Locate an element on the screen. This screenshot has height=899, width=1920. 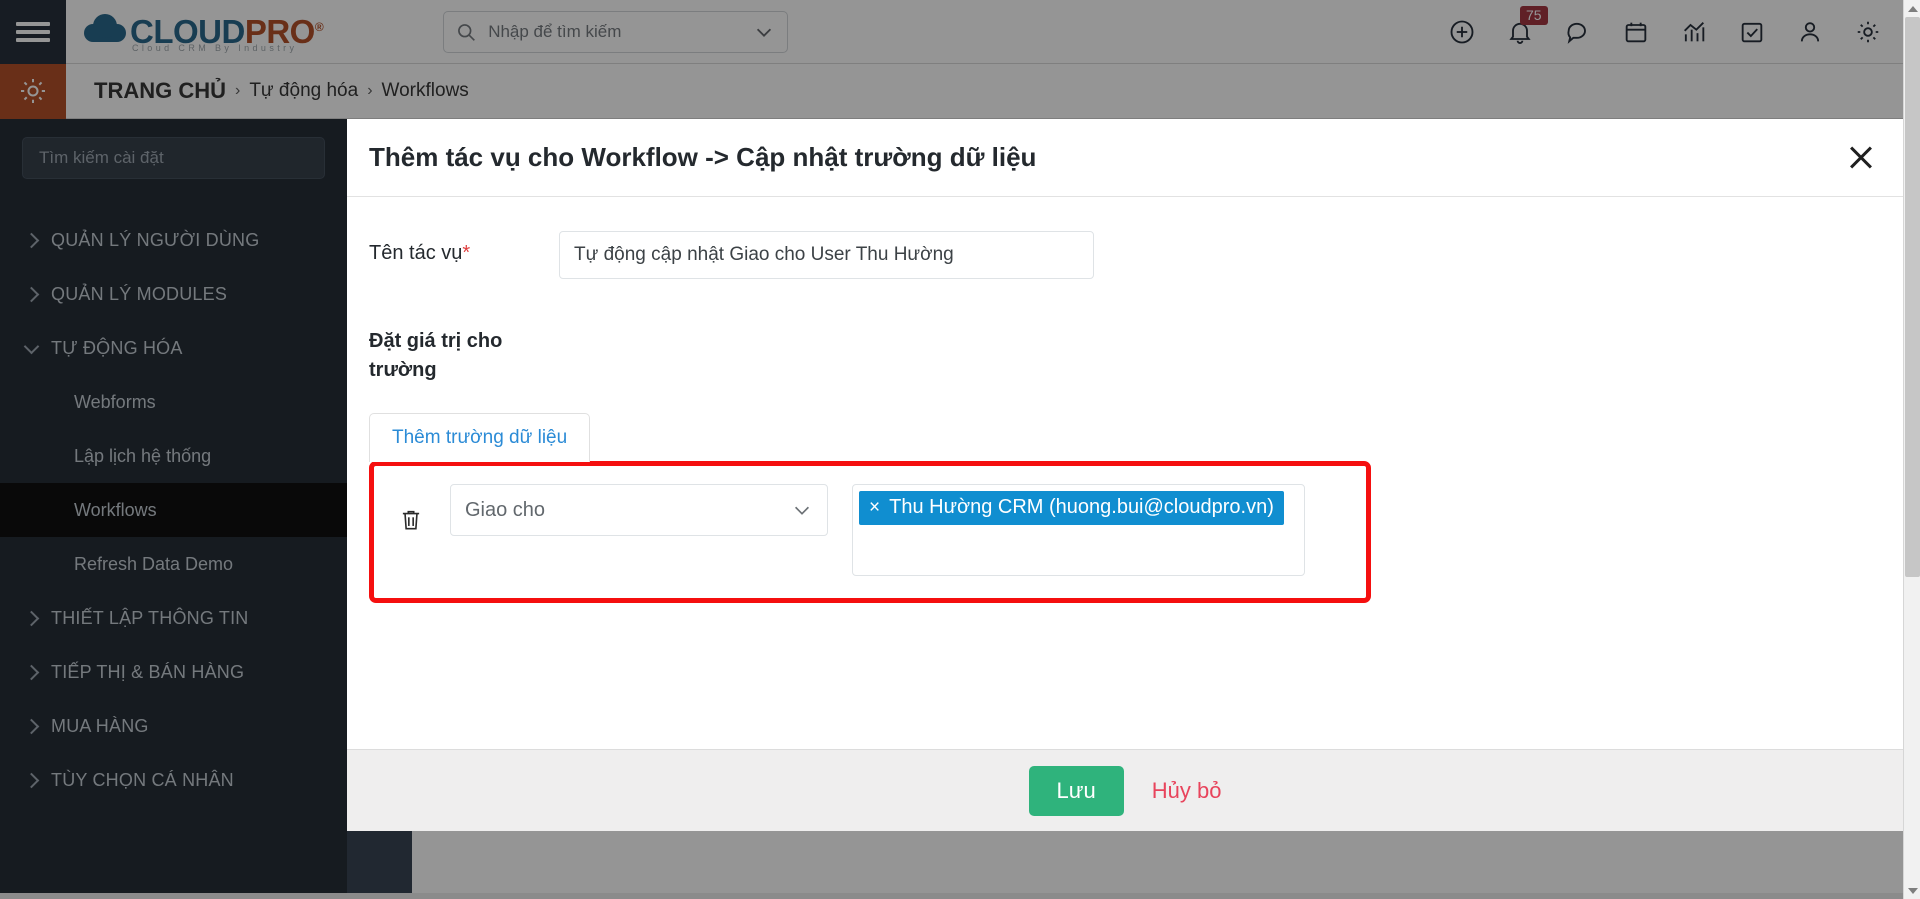
selected-user-tag: × Thu Hường CRM (huong.bui@cloudpro.vn) is located at coordinates (1071, 508).